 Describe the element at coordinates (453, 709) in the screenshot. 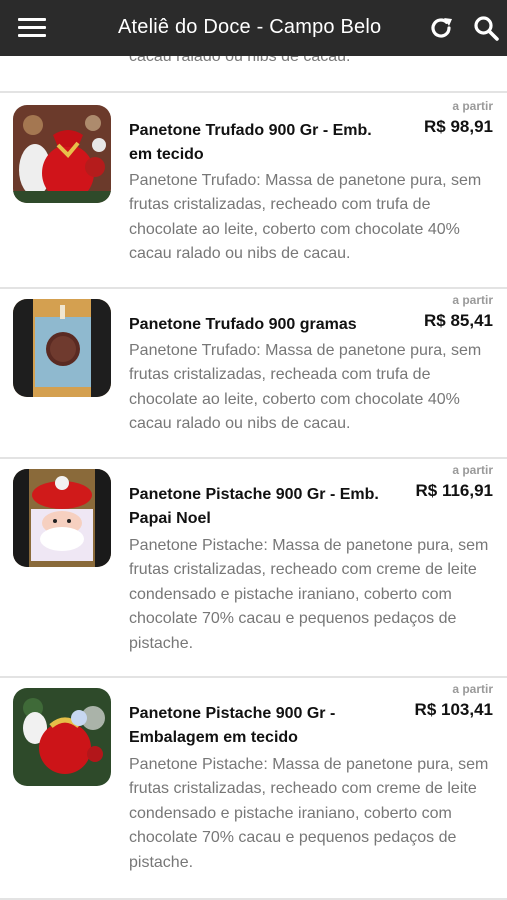

I see `product-price: R$ 103,41` at that location.